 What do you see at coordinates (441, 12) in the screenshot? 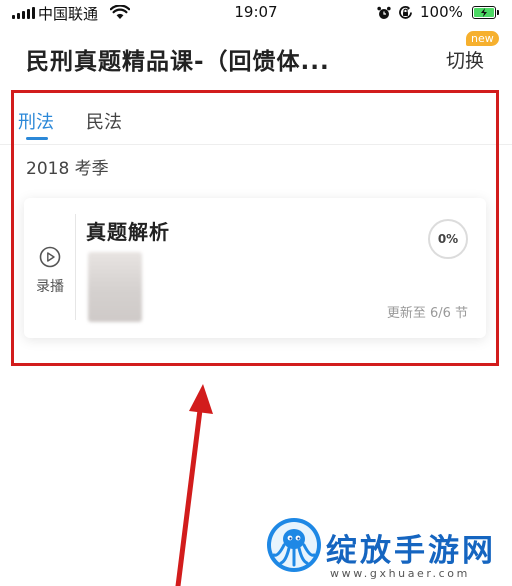
I see `battery-percent: 100%` at bounding box center [441, 12].